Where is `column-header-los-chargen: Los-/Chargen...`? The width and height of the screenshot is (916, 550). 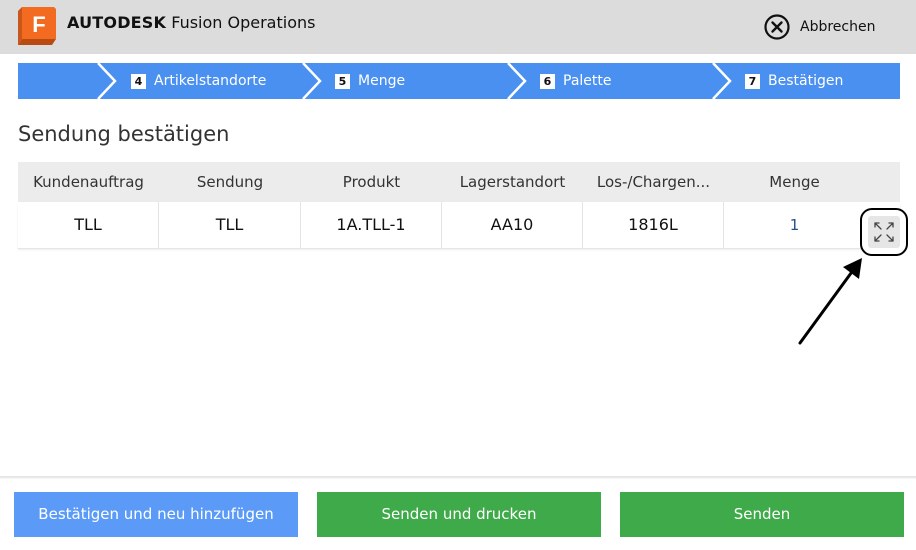 column-header-los-chargen: Los-/Chargen... is located at coordinates (653, 182).